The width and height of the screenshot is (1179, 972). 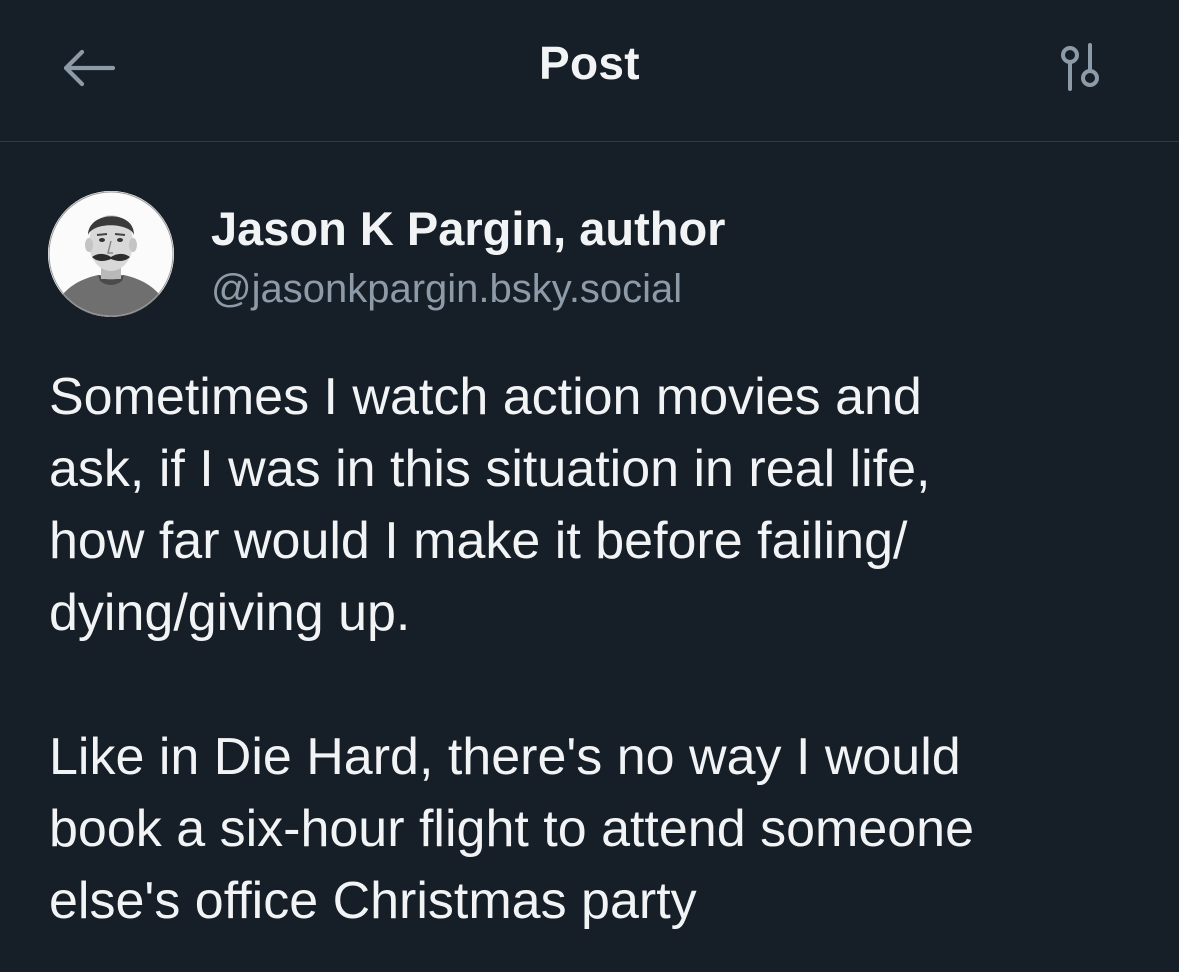 I want to click on thread-settings-button, so click(x=1080, y=67).